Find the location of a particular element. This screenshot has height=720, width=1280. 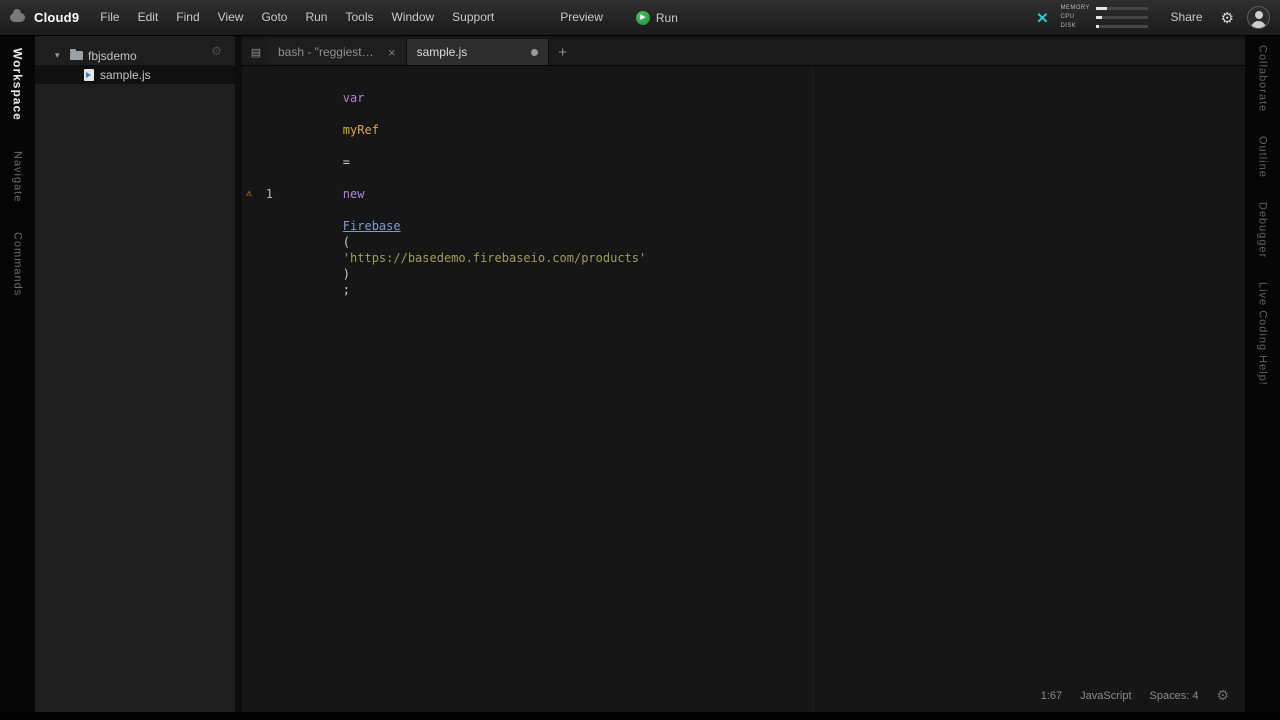

indent-setting: Spaces: 4 is located at coordinates (1174, 696).